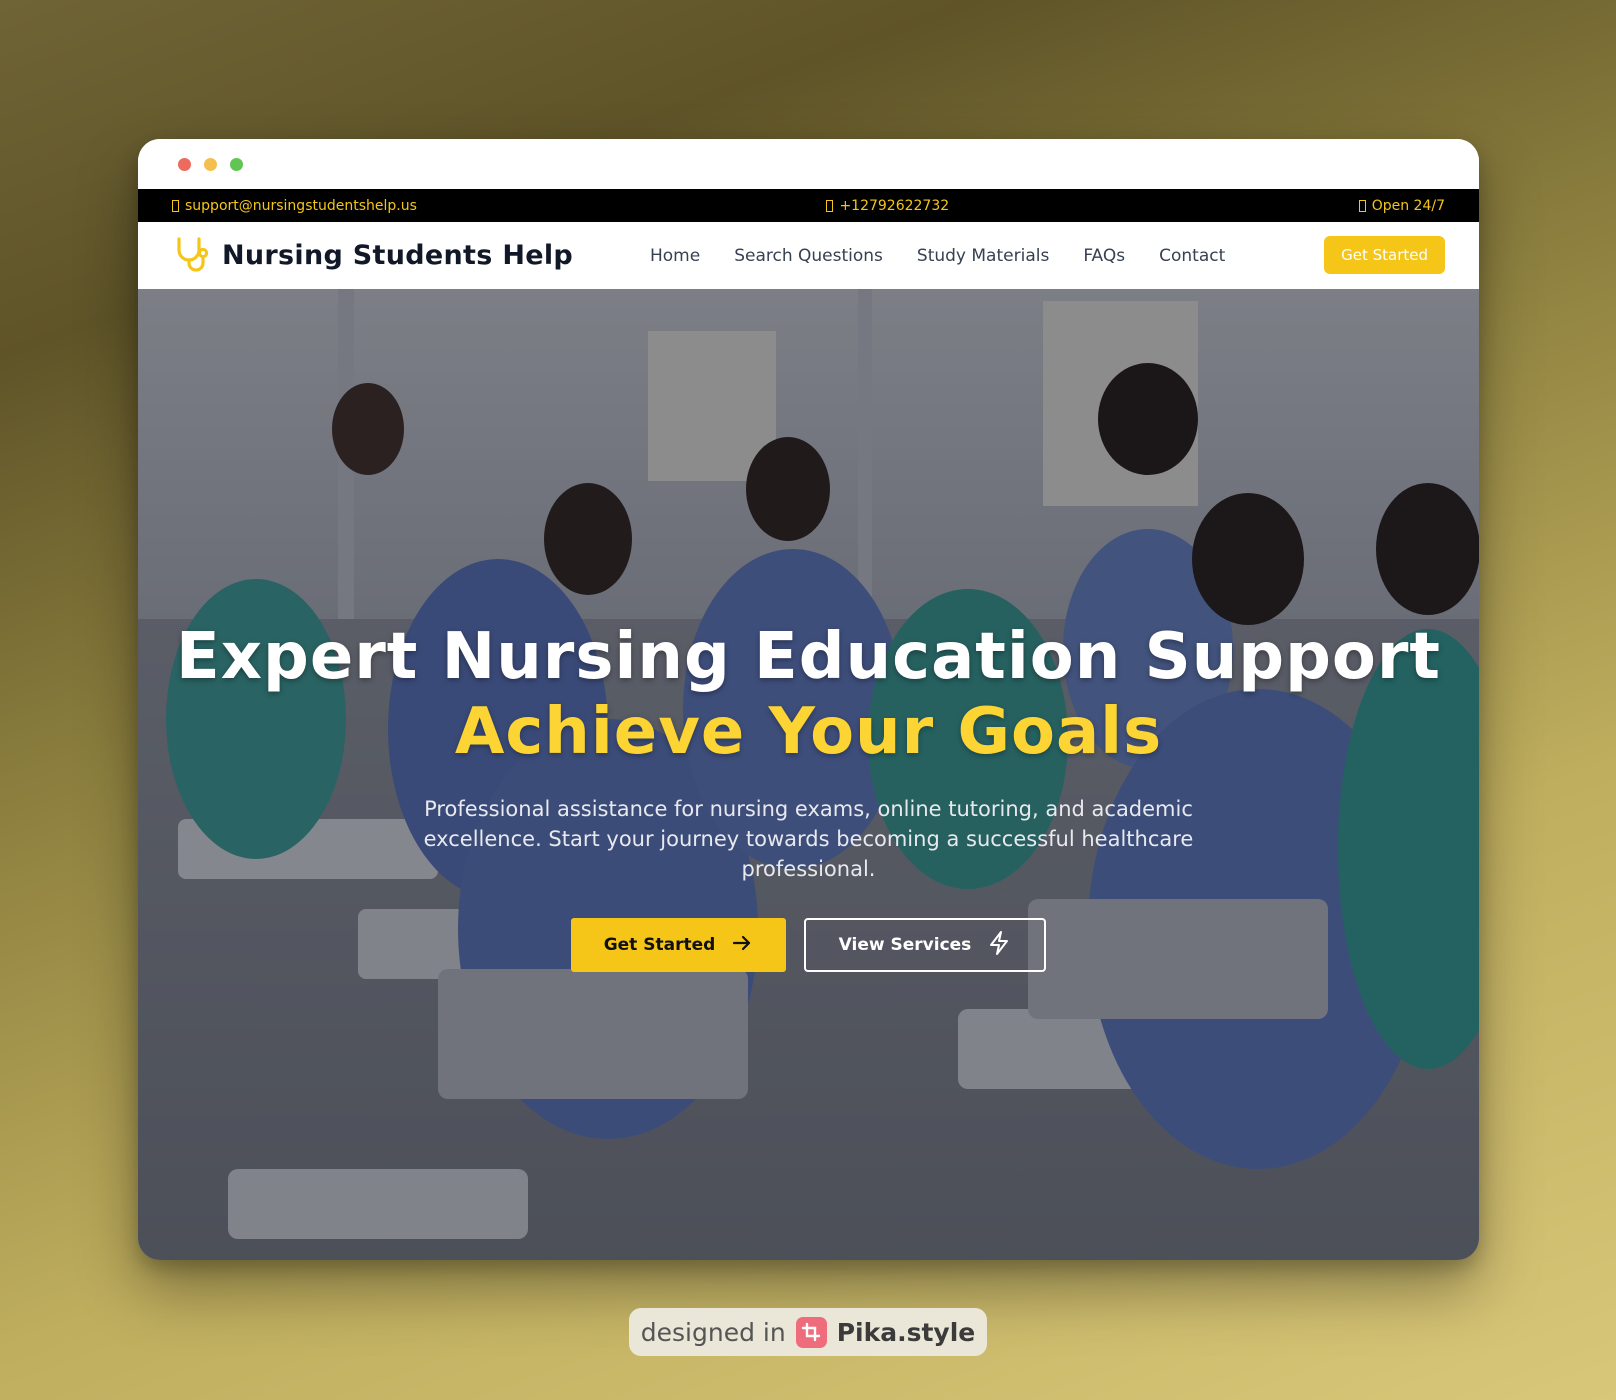 The image size is (1616, 1400). I want to click on topbar-hours: Open 24/7, so click(1401, 205).